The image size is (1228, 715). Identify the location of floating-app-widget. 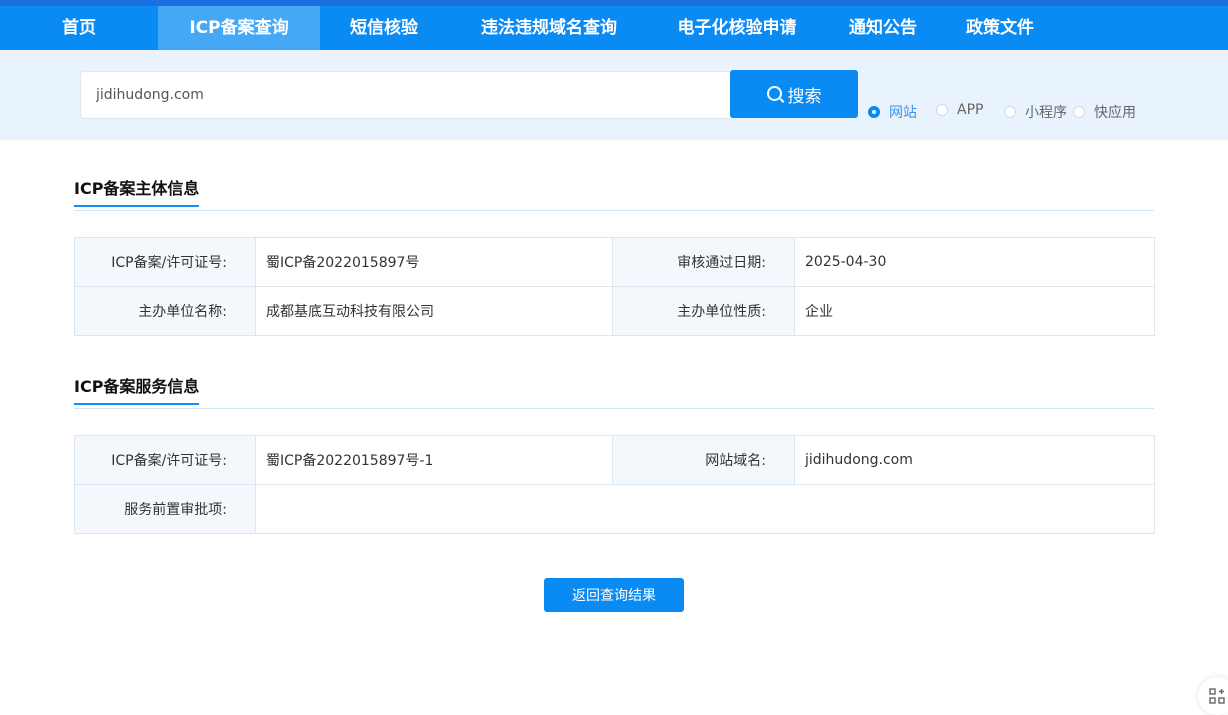
(1213, 696).